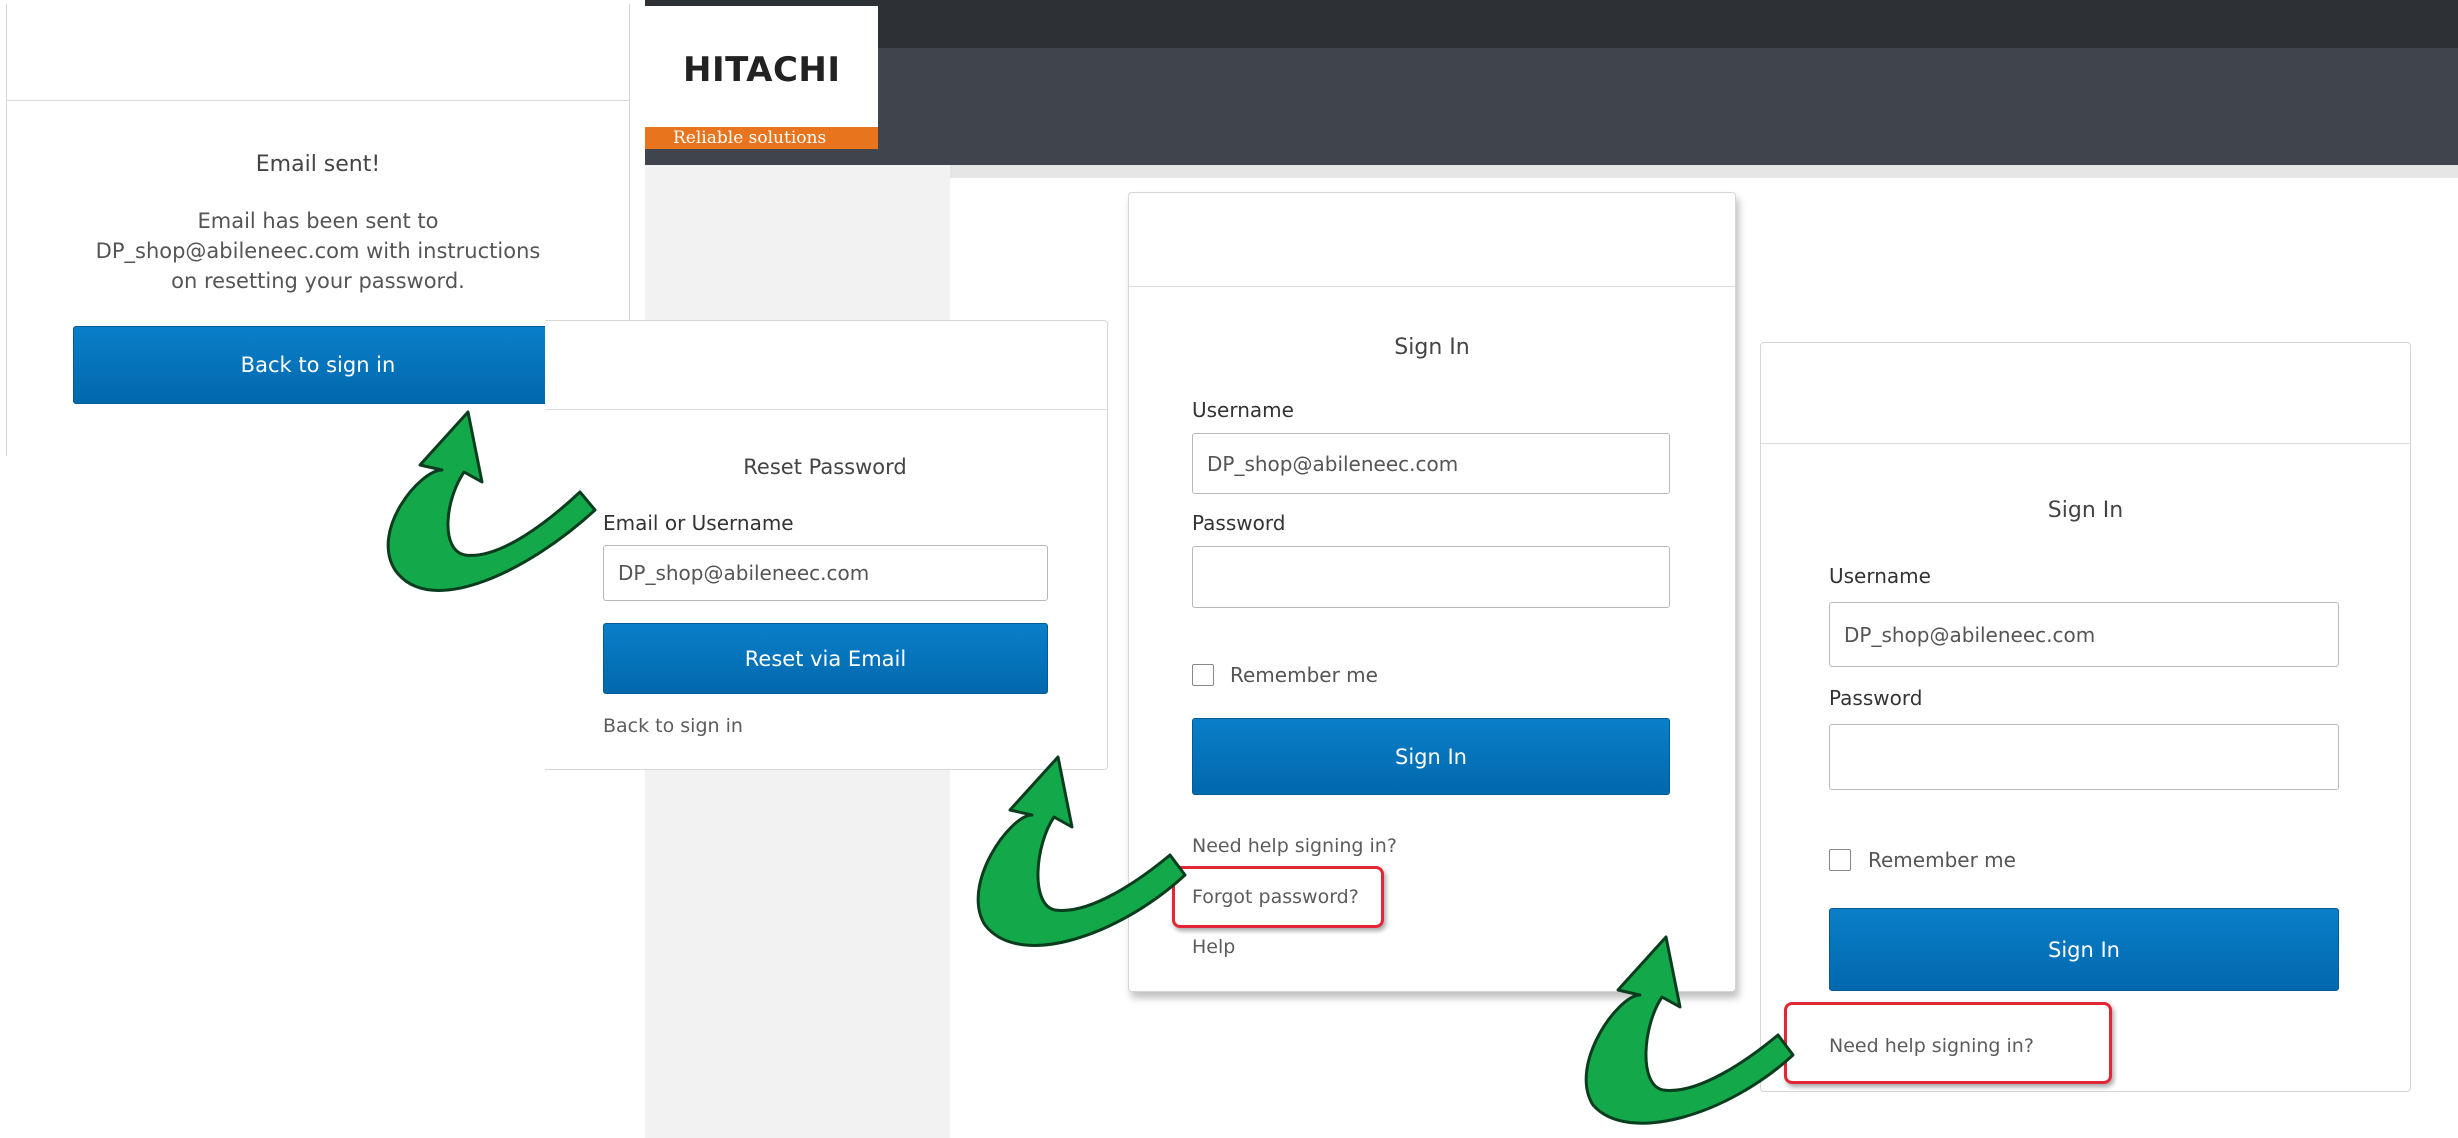 The width and height of the screenshot is (2458, 1138). Describe the element at coordinates (825, 467) in the screenshot. I see `reset-password-title: Reset Password` at that location.